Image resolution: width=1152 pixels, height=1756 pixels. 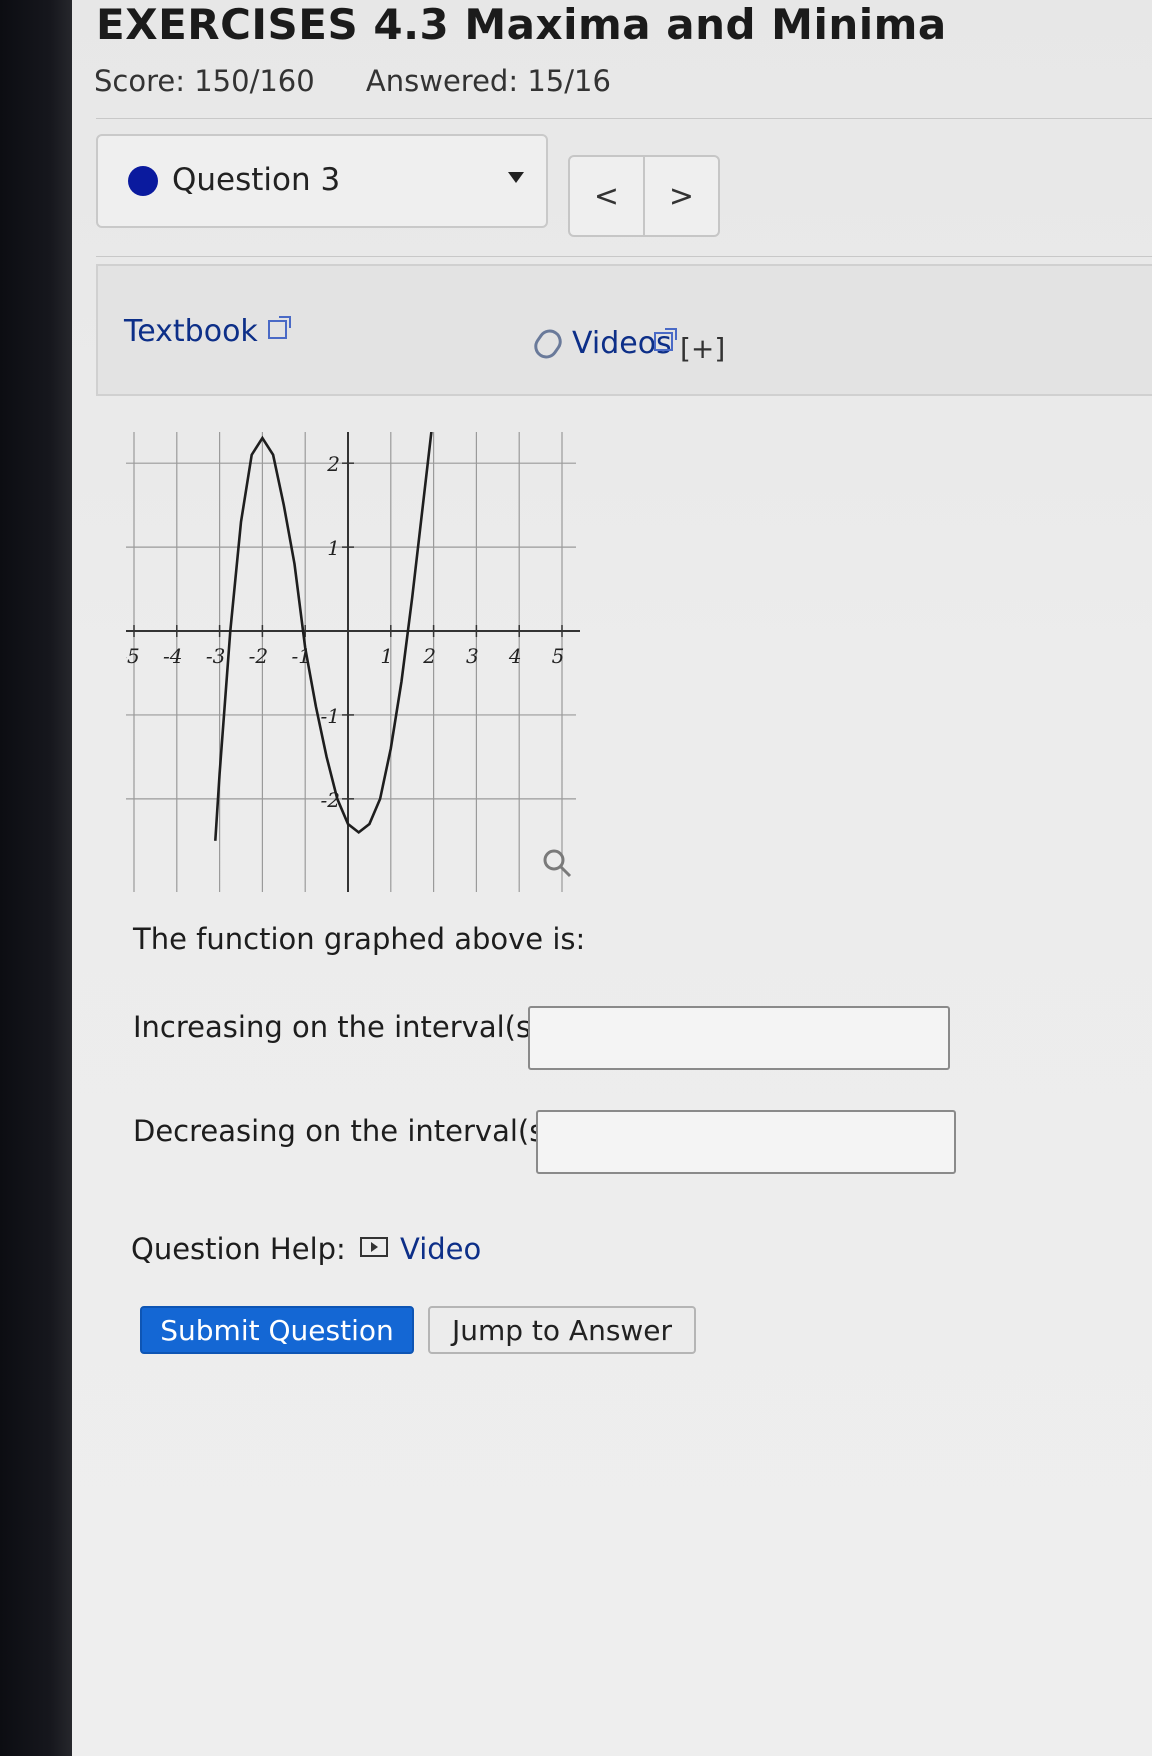 I want to click on help-video-link: Video, so click(x=420, y=1249).